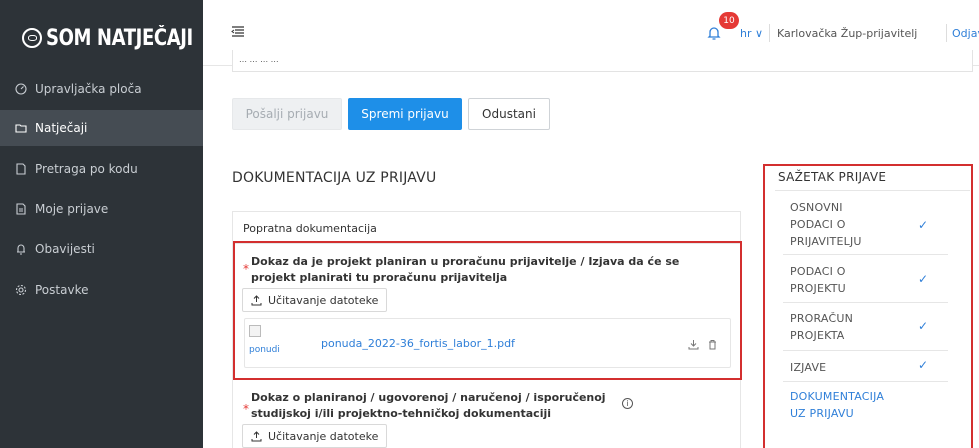 This screenshot has width=979, height=448. I want to click on cancel-button: Odustani, so click(509, 114).